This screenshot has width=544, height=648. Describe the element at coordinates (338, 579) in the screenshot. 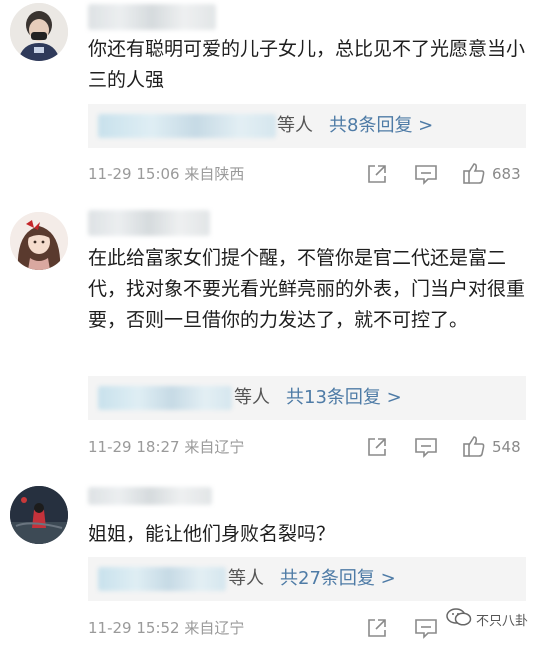

I see `reply-count-link: 共27条回复 >` at that location.